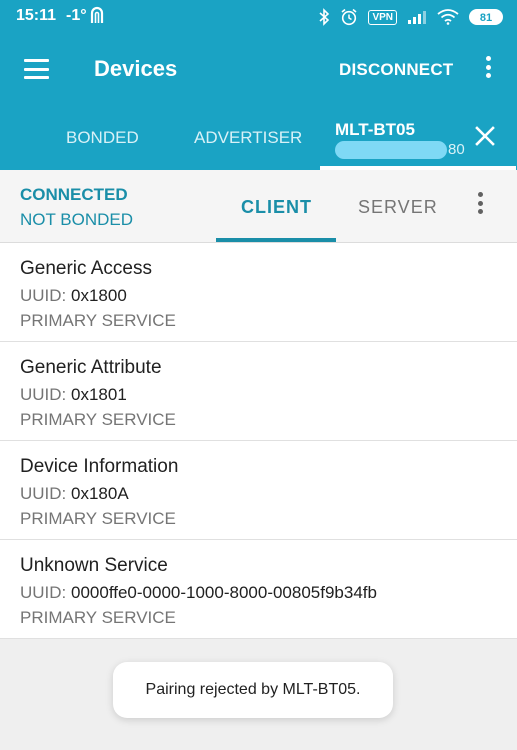 The image size is (517, 750). What do you see at coordinates (488, 70) in the screenshot?
I see `overflow-menu-icon` at bounding box center [488, 70].